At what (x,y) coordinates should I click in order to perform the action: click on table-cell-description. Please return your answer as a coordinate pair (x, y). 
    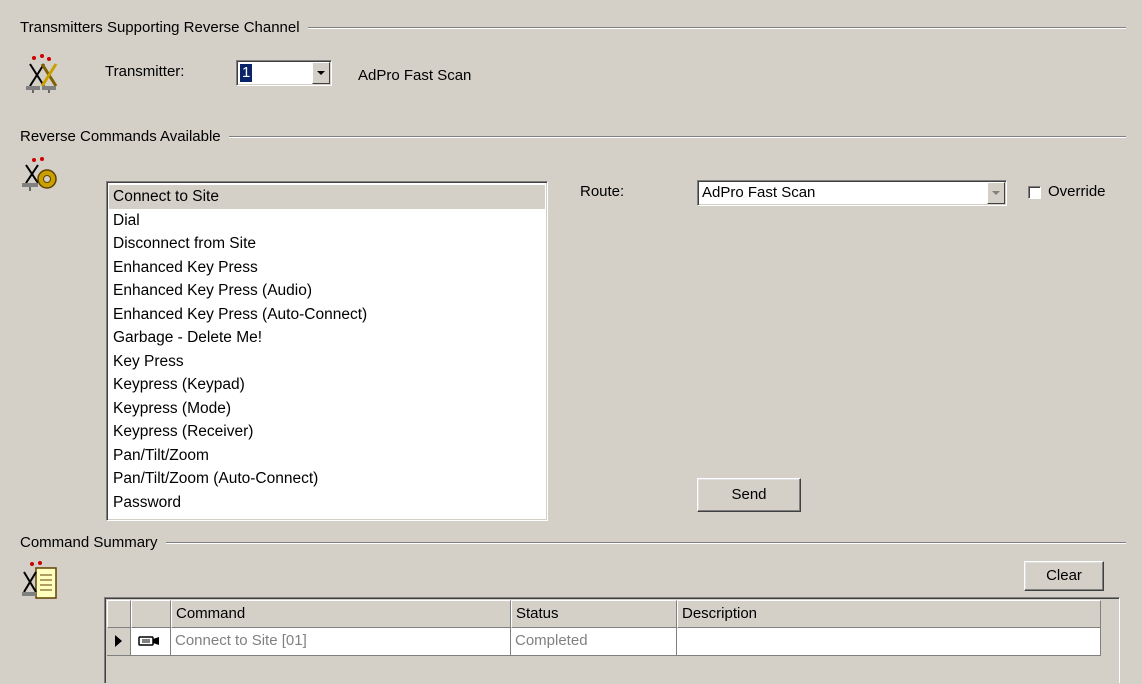
    Looking at the image, I should click on (889, 642).